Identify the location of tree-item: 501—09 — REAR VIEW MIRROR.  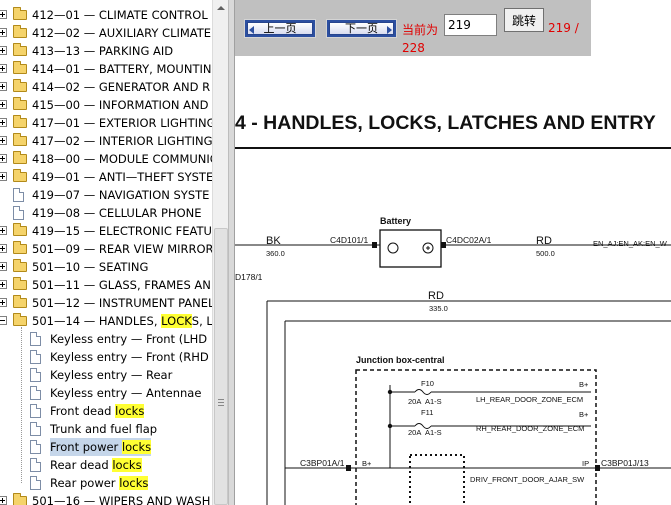
(106, 249).